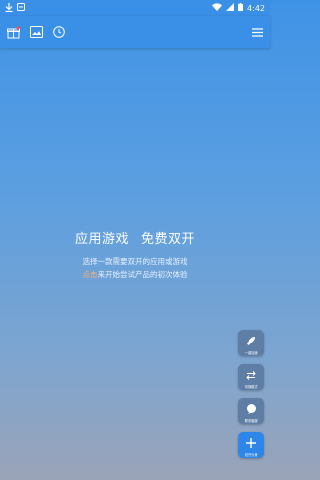  I want to click on toolbar, so click(135, 32).